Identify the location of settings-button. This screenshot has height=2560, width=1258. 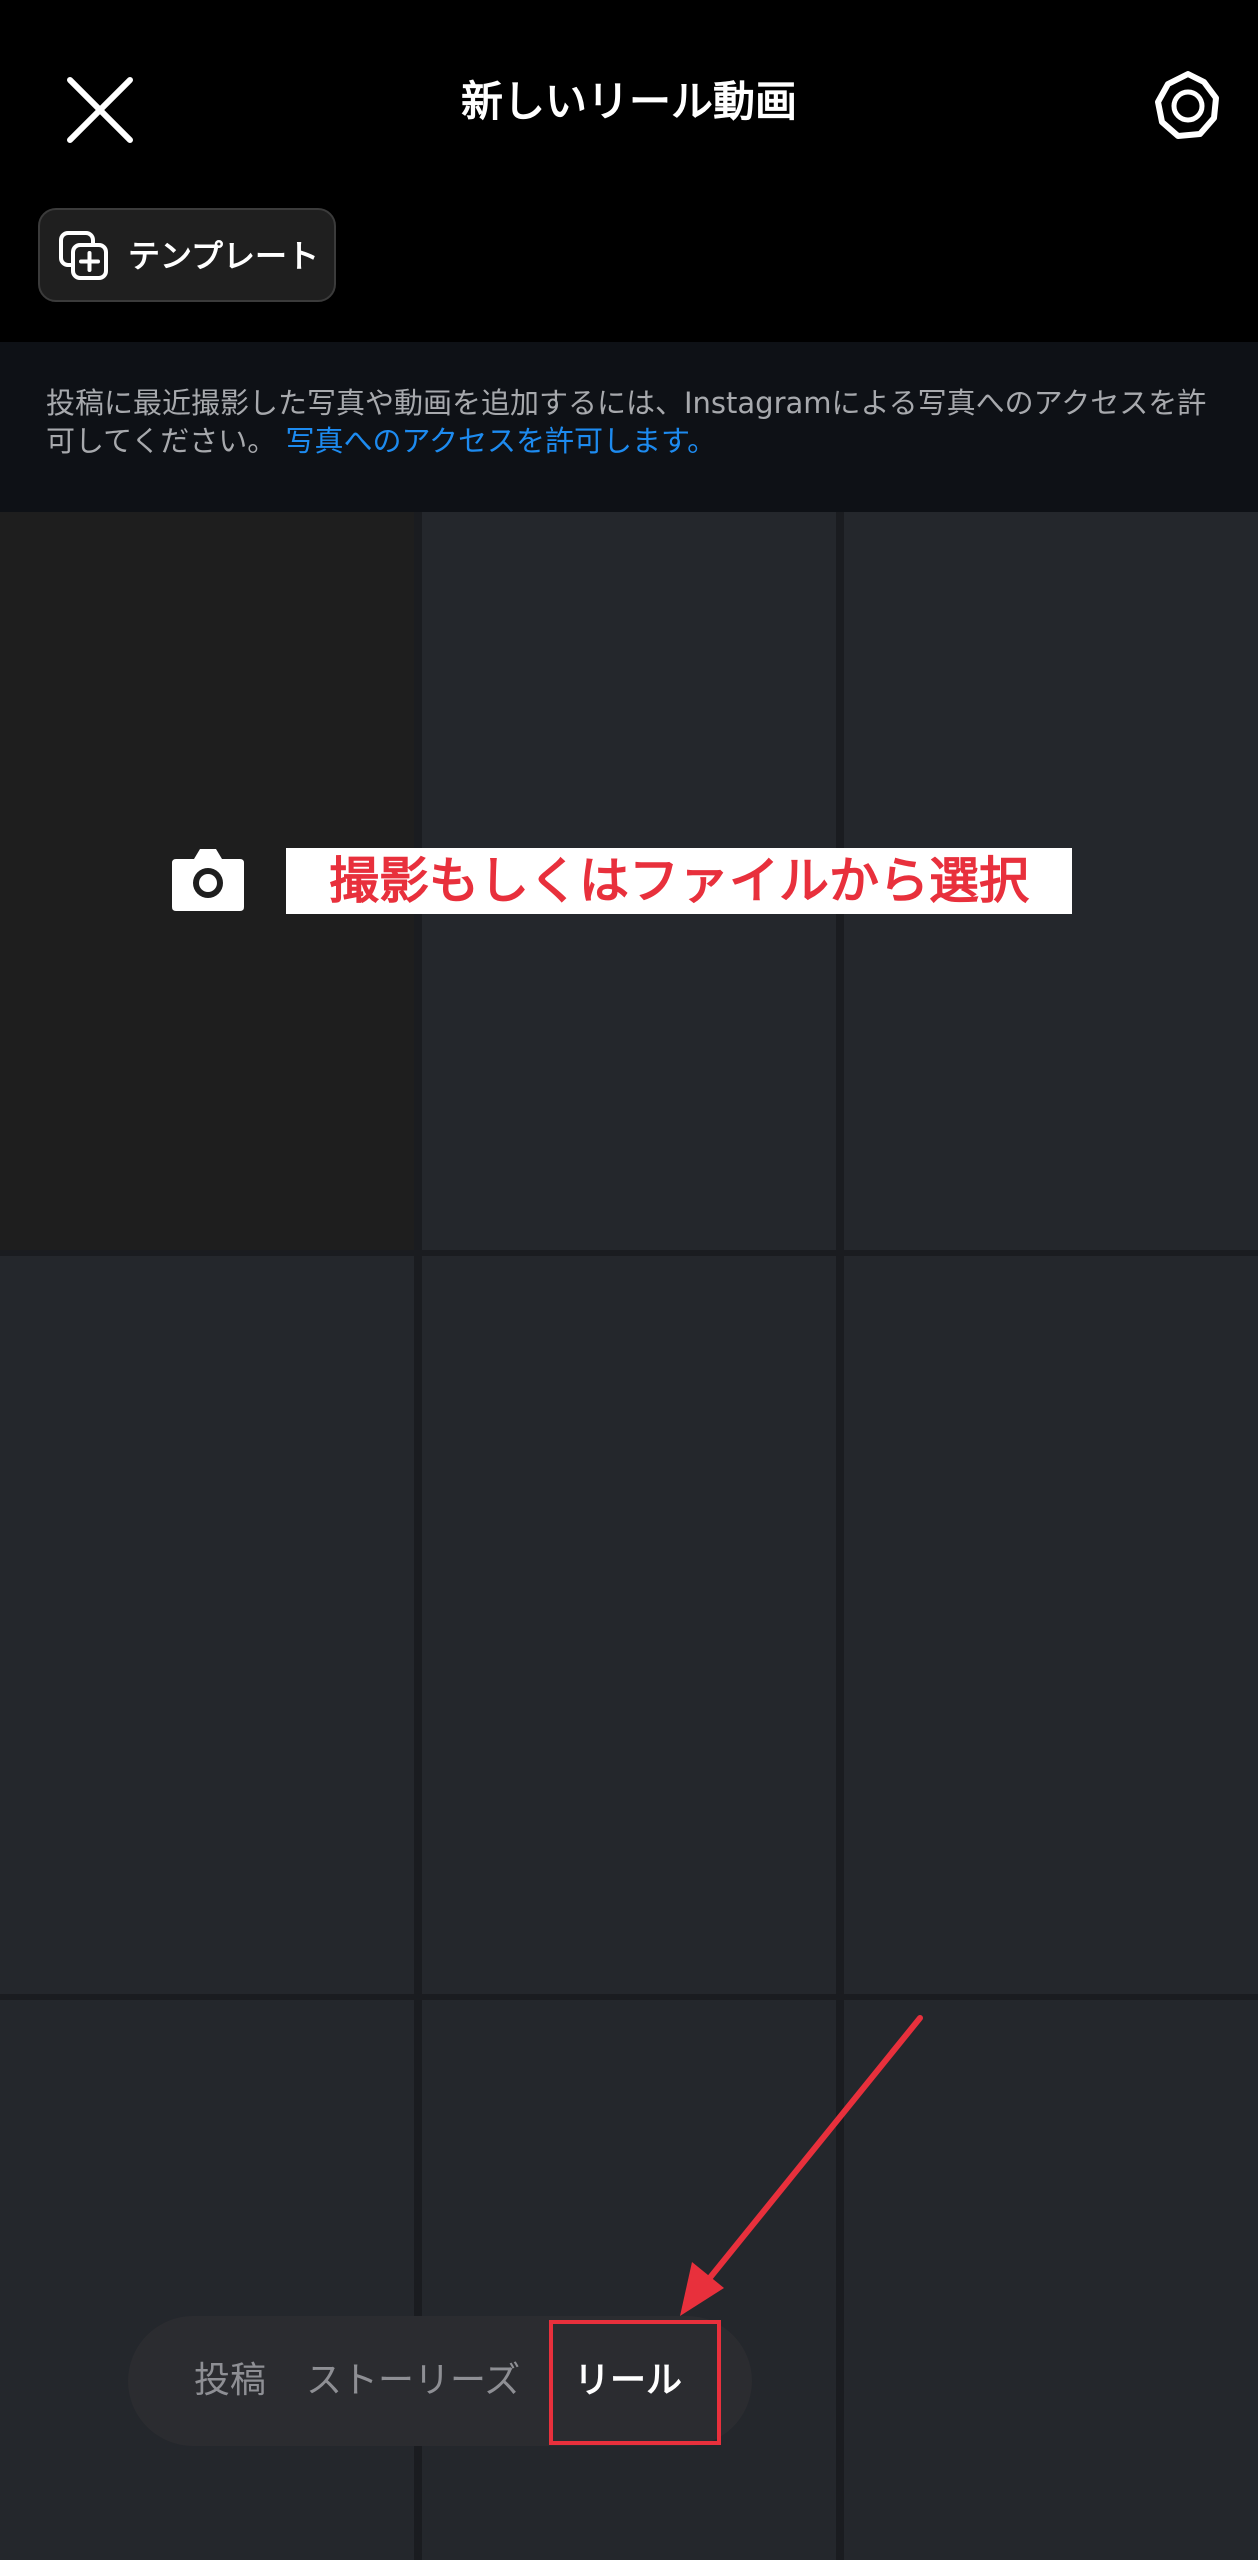
(1188, 106).